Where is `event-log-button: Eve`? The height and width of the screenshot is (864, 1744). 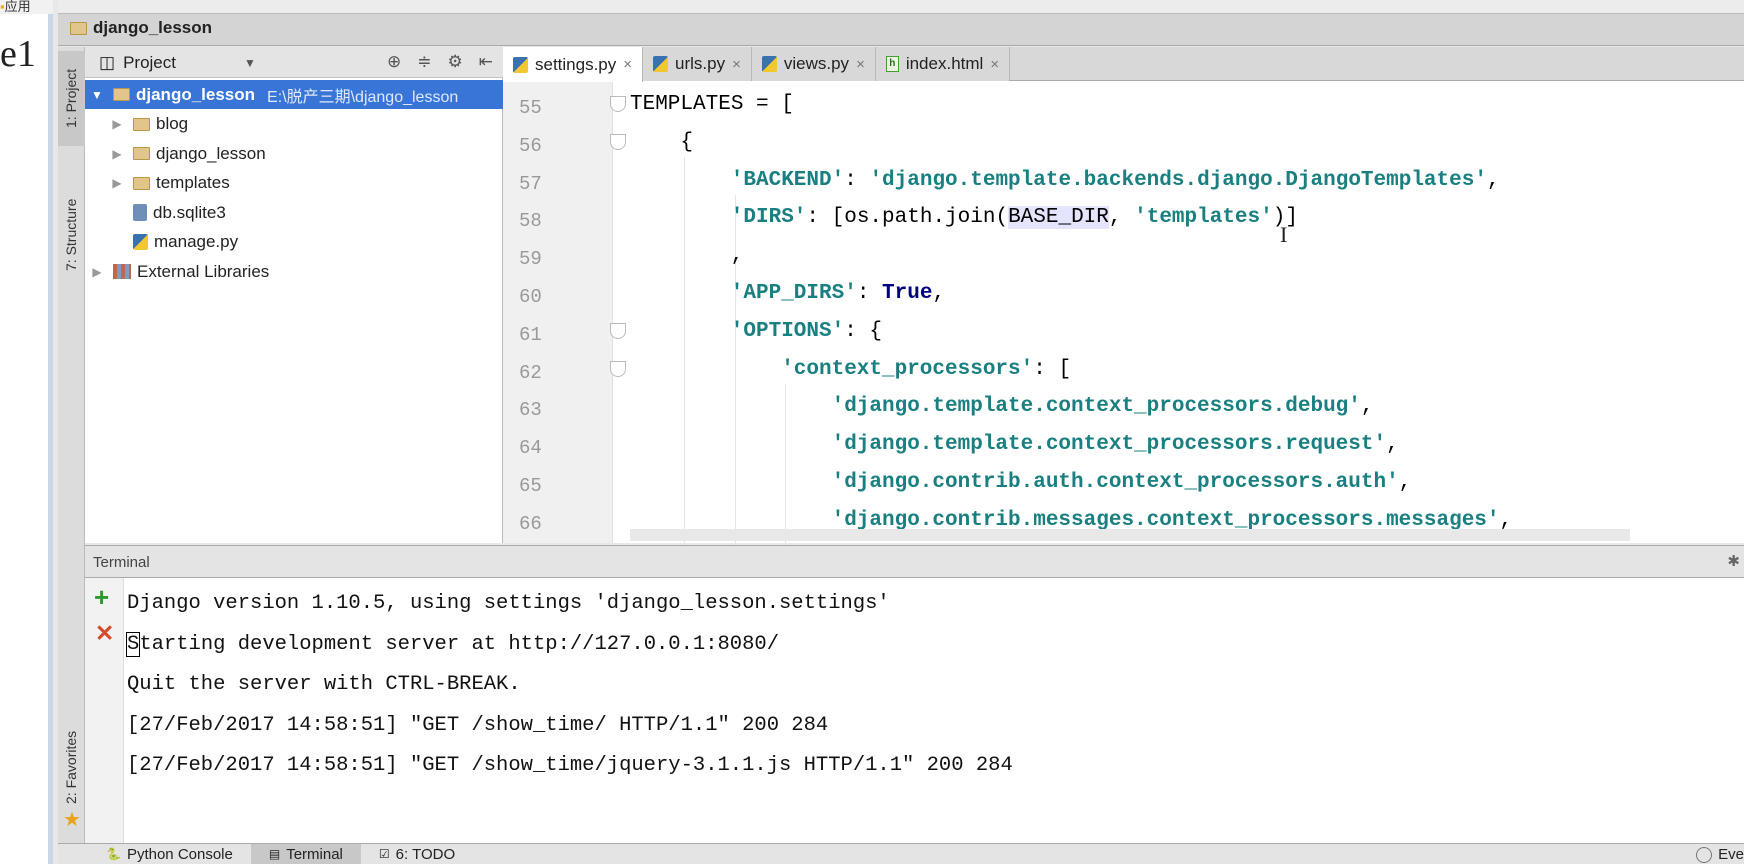
event-log-button: Eve is located at coordinates (1720, 854).